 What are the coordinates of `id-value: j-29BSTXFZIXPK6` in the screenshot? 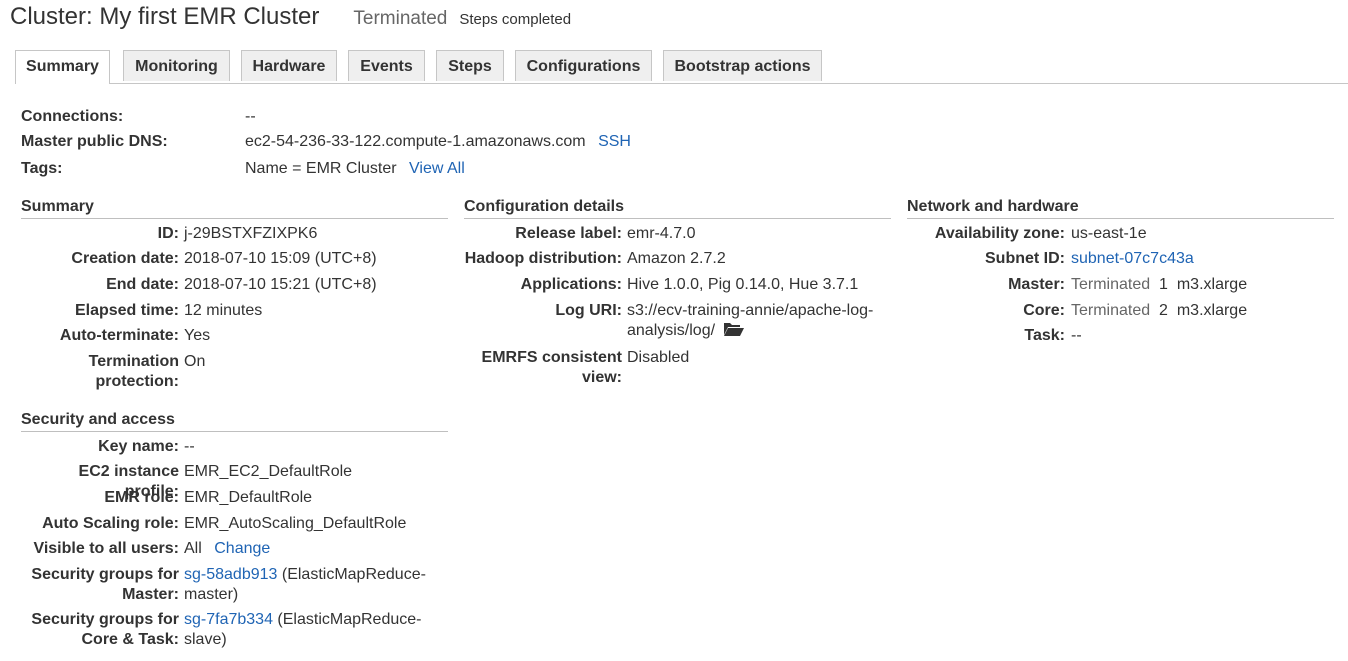 It's located at (251, 233).